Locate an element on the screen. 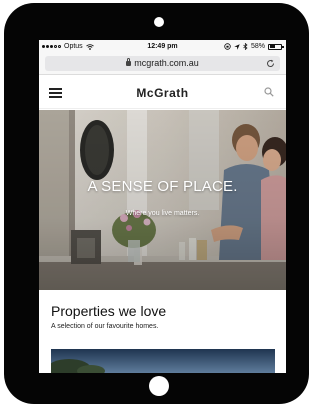  front-camera is located at coordinates (159, 22).